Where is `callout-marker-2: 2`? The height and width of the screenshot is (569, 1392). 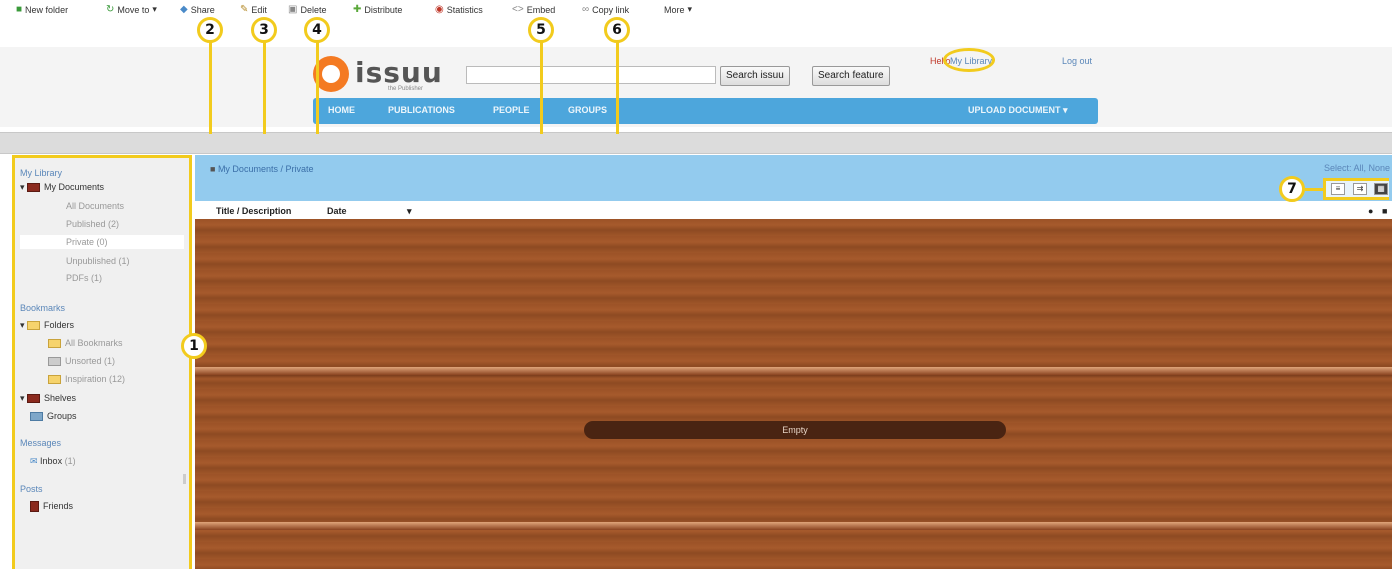
callout-marker-2: 2 is located at coordinates (210, 30).